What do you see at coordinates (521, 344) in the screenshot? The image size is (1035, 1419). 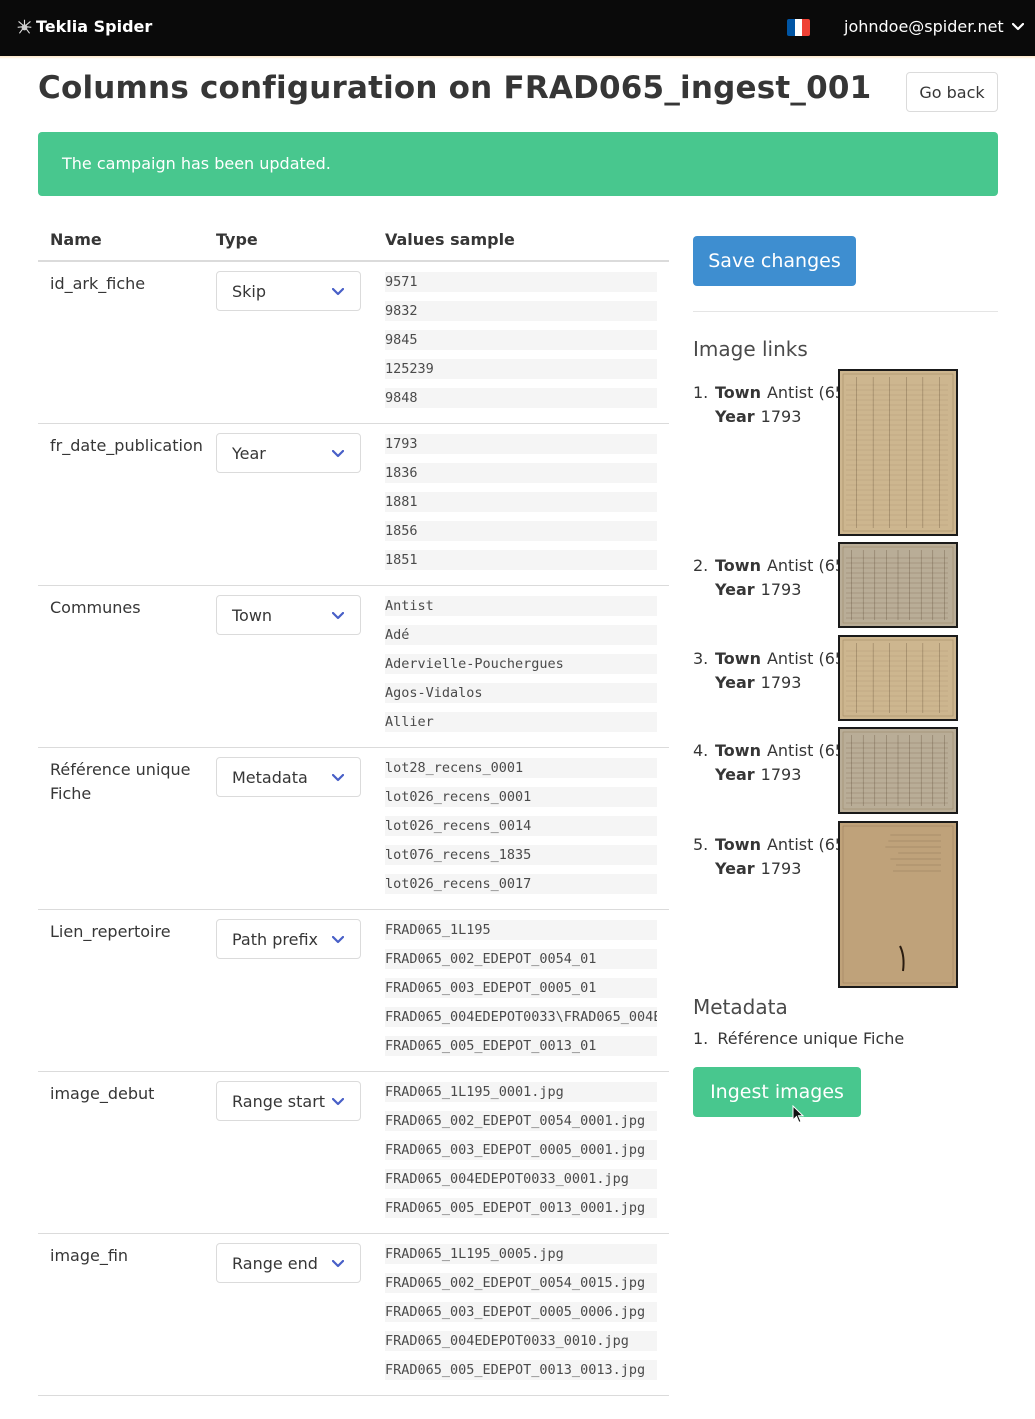 I see `values-sample-list: 9571 9832 9845 125239 9848` at bounding box center [521, 344].